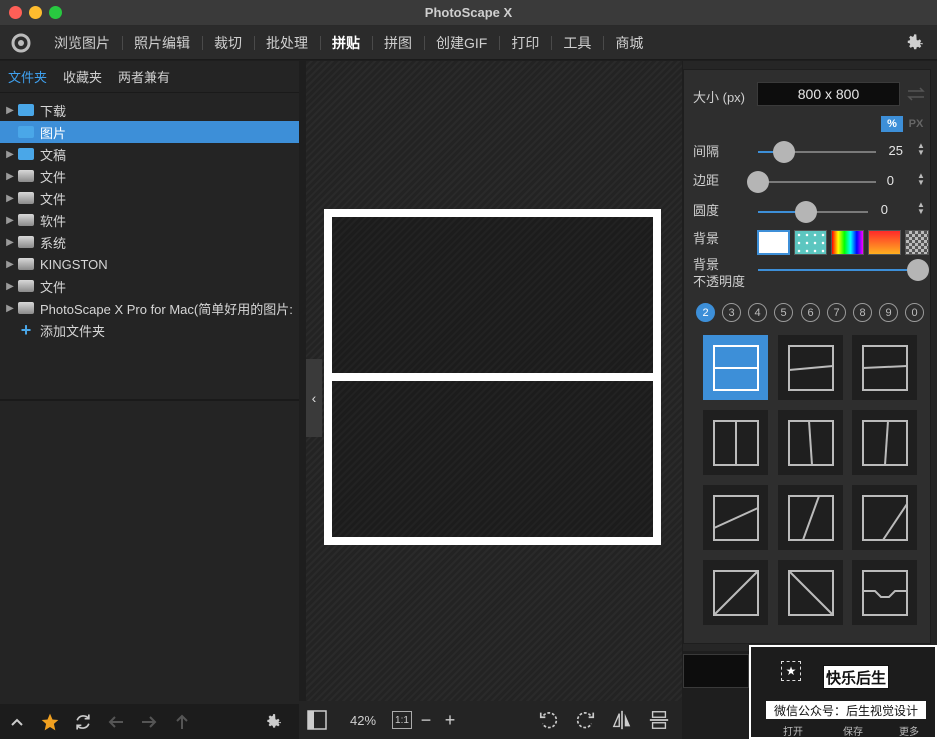 Image resolution: width=937 pixels, height=739 pixels. Describe the element at coordinates (879, 180) in the screenshot. I see `margin-value: 0` at that location.